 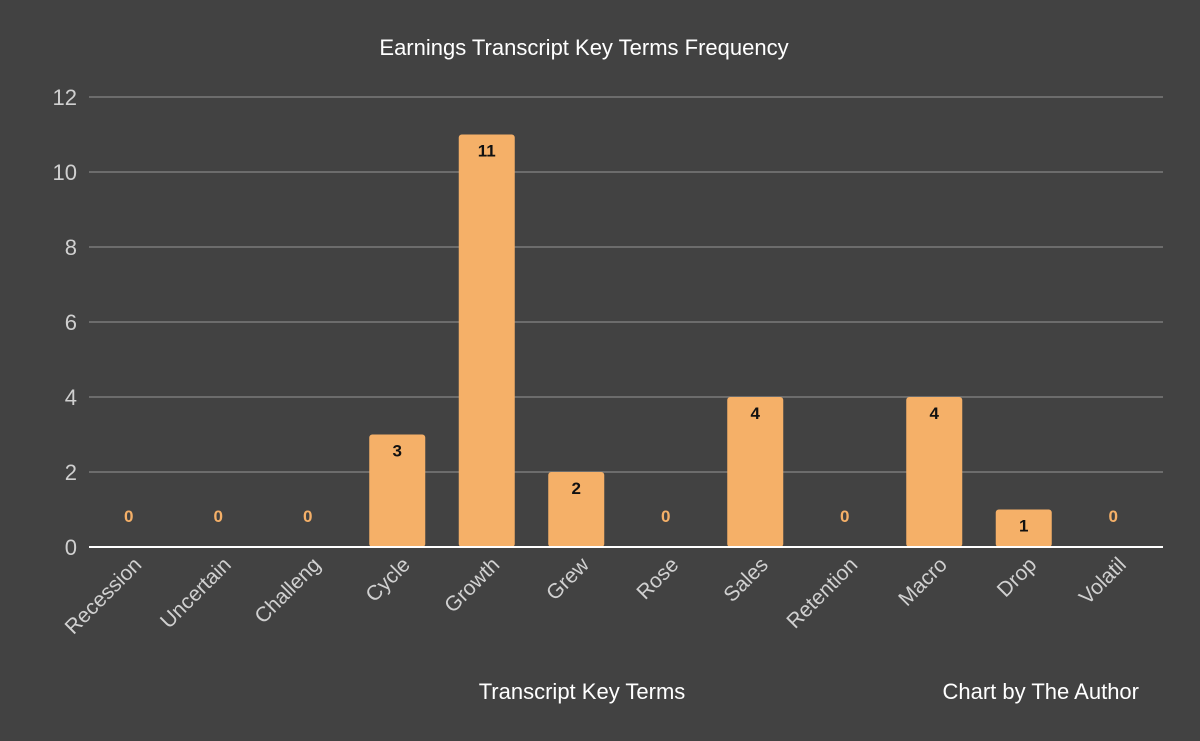 What do you see at coordinates (822, 593) in the screenshot?
I see `x-tick-label: Retention` at bounding box center [822, 593].